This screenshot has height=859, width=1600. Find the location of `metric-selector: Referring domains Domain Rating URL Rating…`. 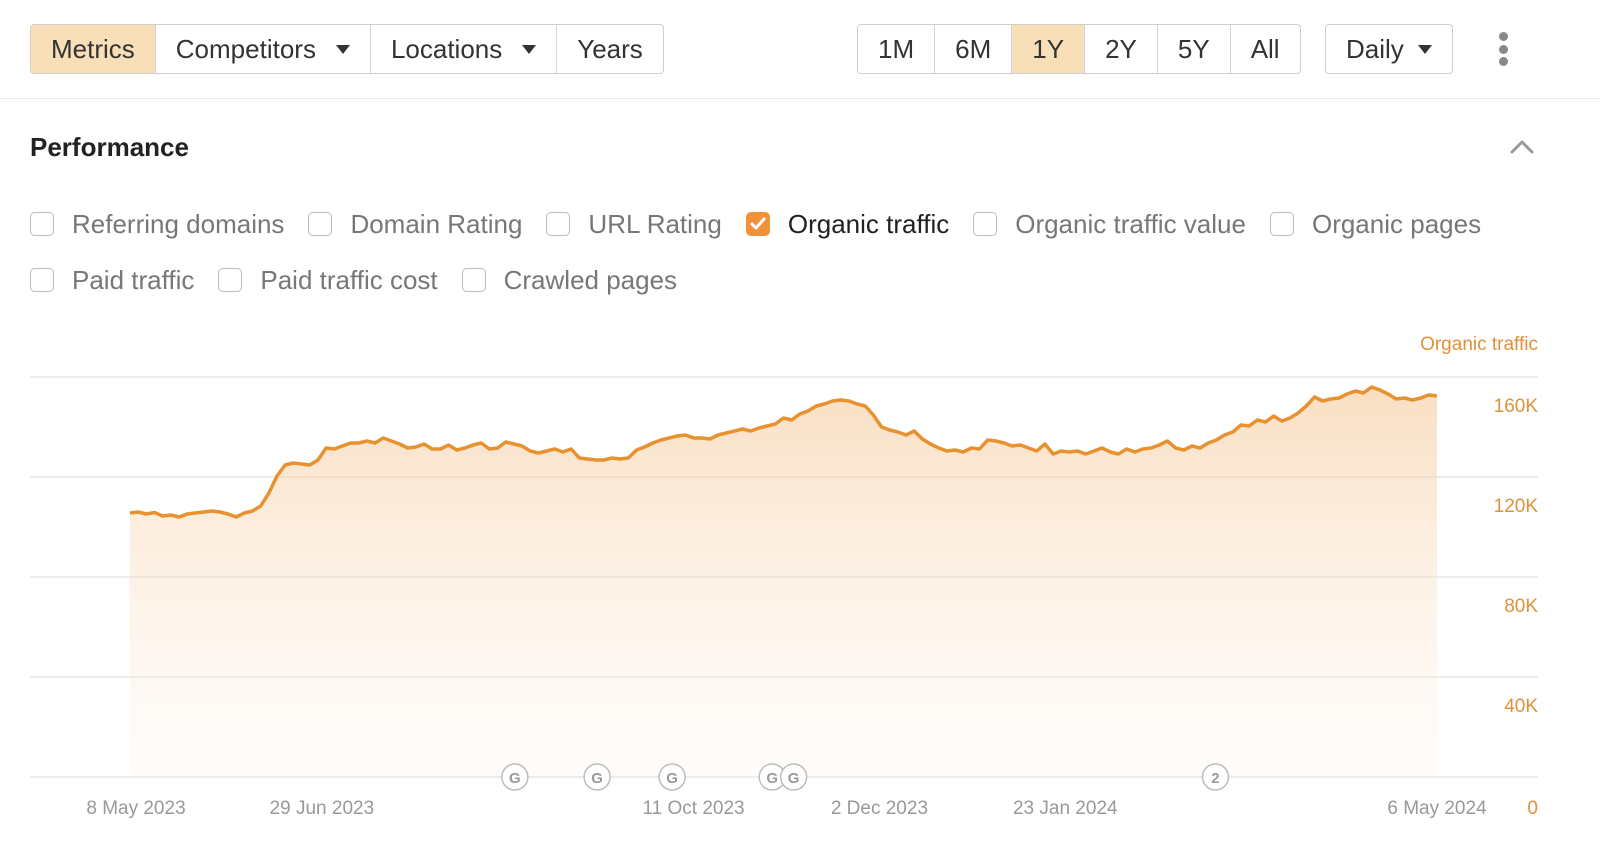

metric-selector: Referring domains Domain Rating URL Rating… is located at coordinates (800, 260).